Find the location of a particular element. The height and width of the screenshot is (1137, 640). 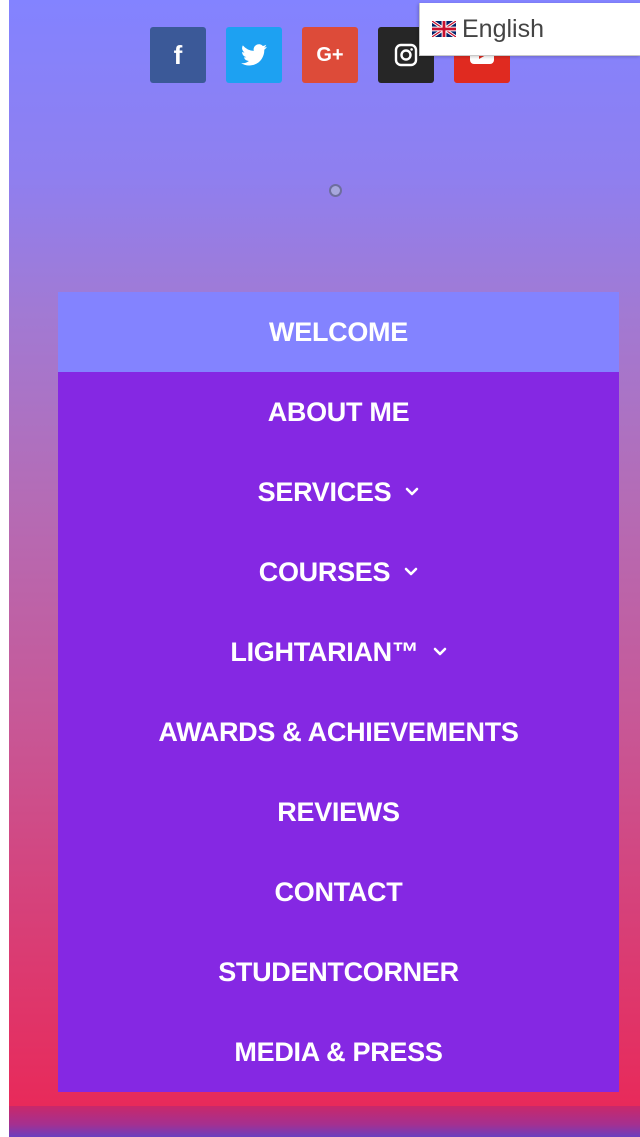

menu-item-label: REVIEWS is located at coordinates (338, 811).